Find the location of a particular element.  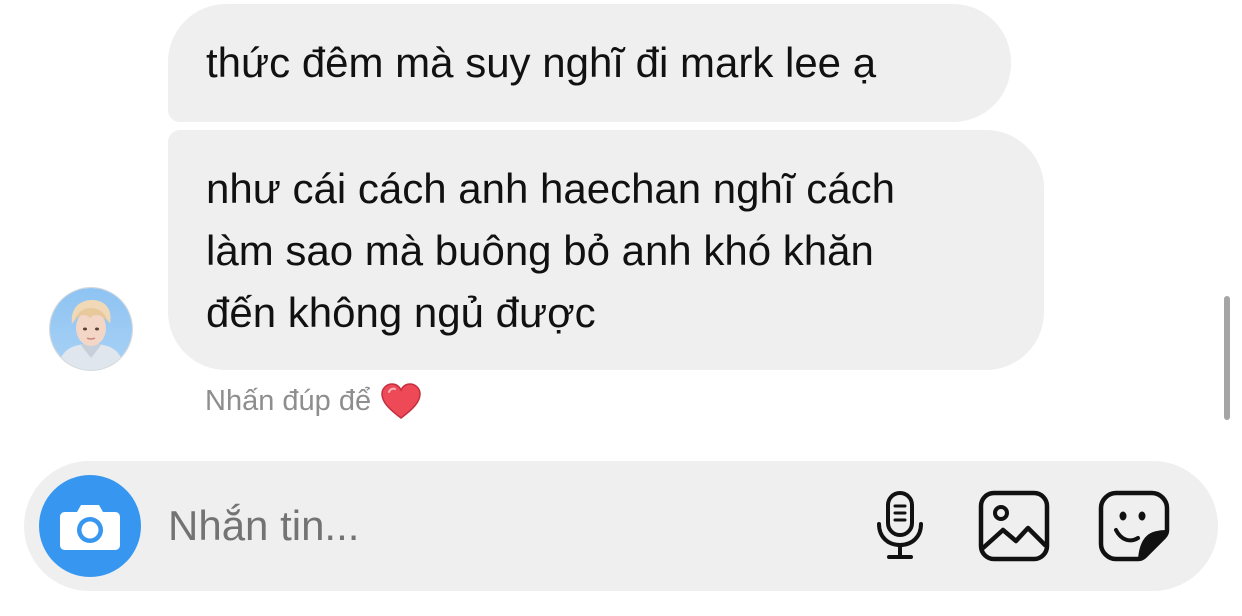

avatar-image is located at coordinates (91, 329).